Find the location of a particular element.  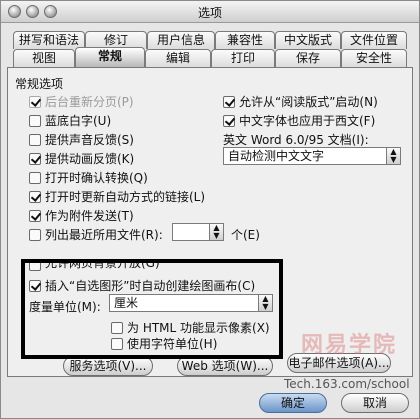

watermark-url: Tech.163.com/school is located at coordinates (347, 384).